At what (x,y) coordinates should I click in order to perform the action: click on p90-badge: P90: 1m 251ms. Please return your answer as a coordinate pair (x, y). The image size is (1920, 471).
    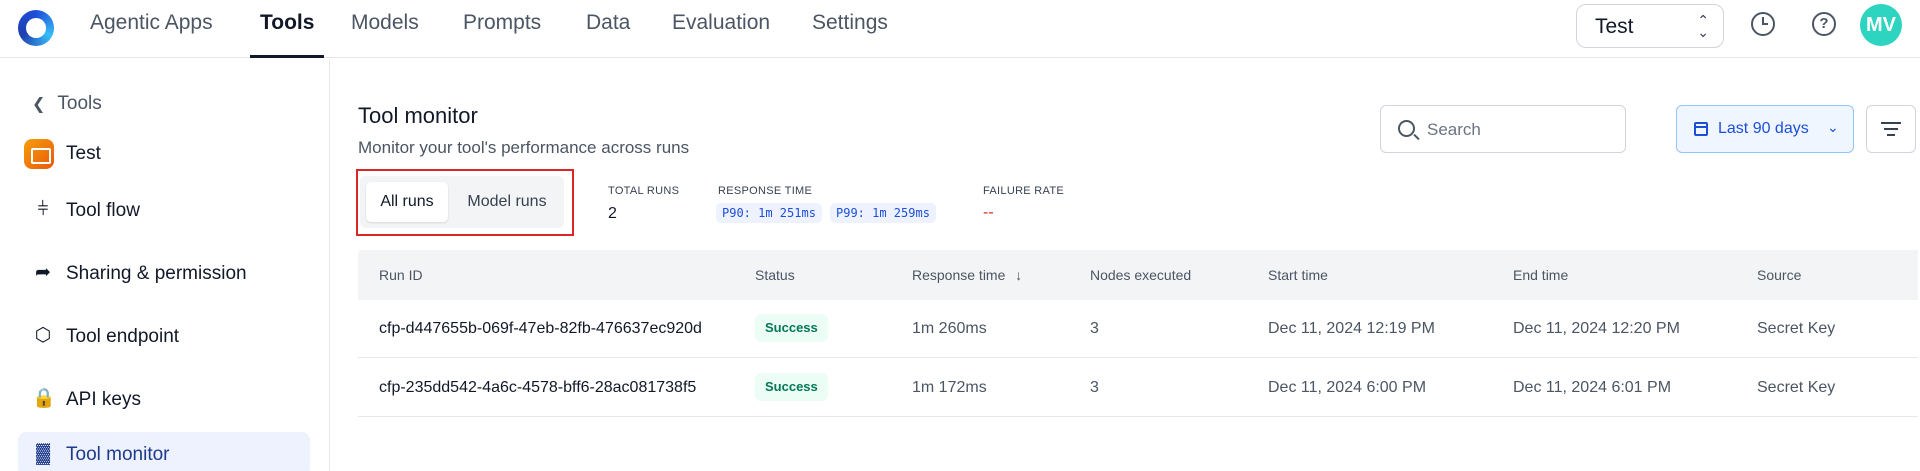
    Looking at the image, I should click on (769, 213).